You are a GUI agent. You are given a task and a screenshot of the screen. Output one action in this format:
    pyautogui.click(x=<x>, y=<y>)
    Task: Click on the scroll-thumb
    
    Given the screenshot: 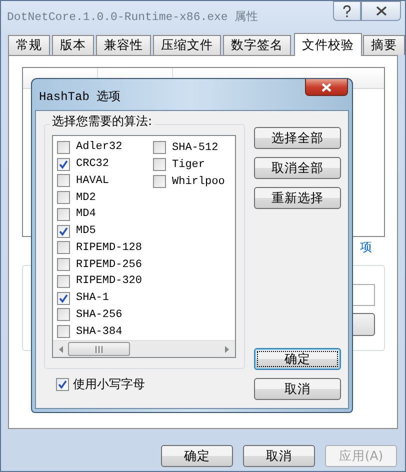 What is the action you would take?
    pyautogui.click(x=99, y=349)
    